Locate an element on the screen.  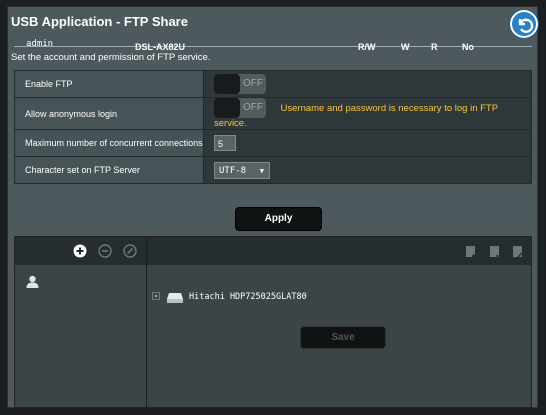
setting-row-charset: Character set on FTP Server UTF-8 ▼ is located at coordinates (273, 170).